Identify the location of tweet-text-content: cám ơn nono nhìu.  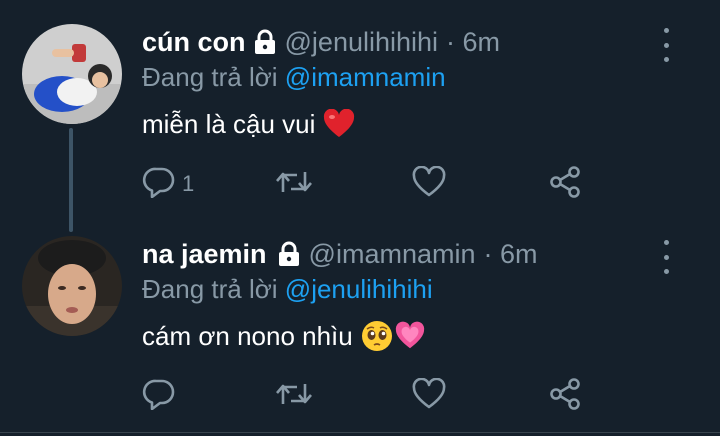
(247, 335).